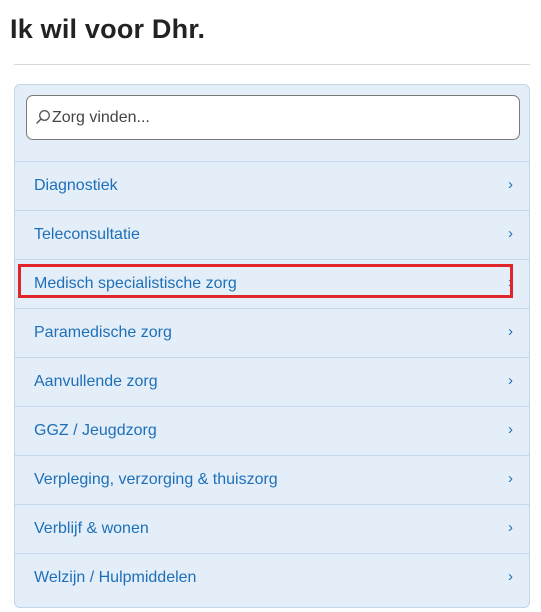 Image resolution: width=541 pixels, height=612 pixels. What do you see at coordinates (108, 29) in the screenshot?
I see `page-title: Ik wil voor Dhr.` at bounding box center [108, 29].